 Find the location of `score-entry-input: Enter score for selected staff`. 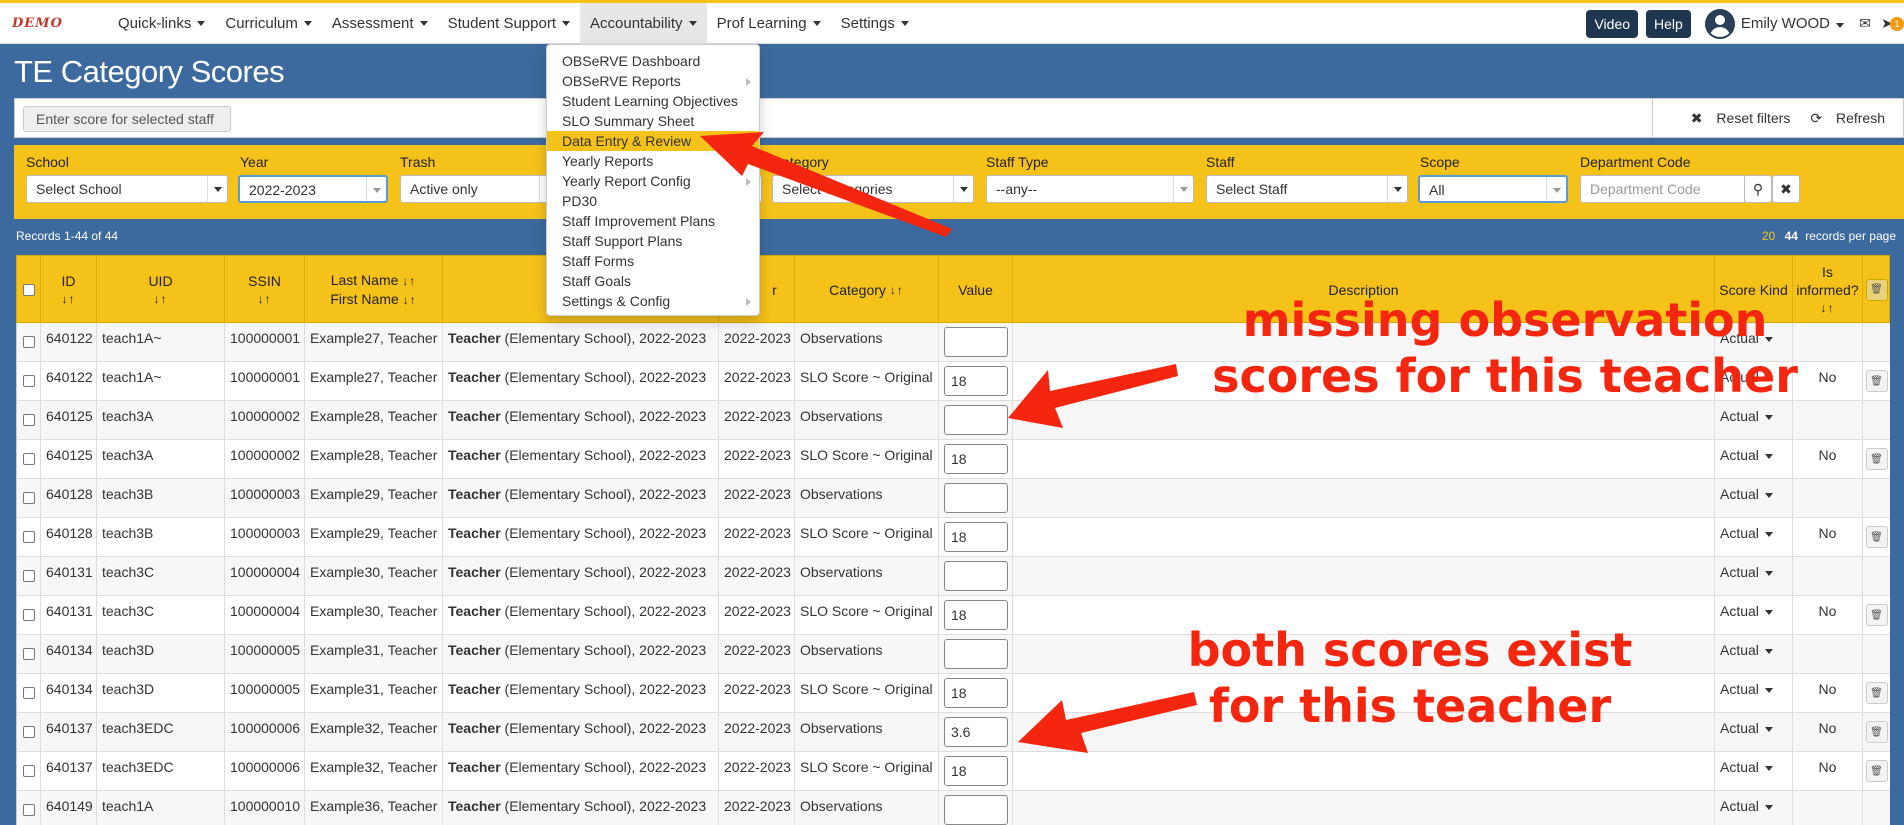

score-entry-input: Enter score for selected staff is located at coordinates (127, 119).